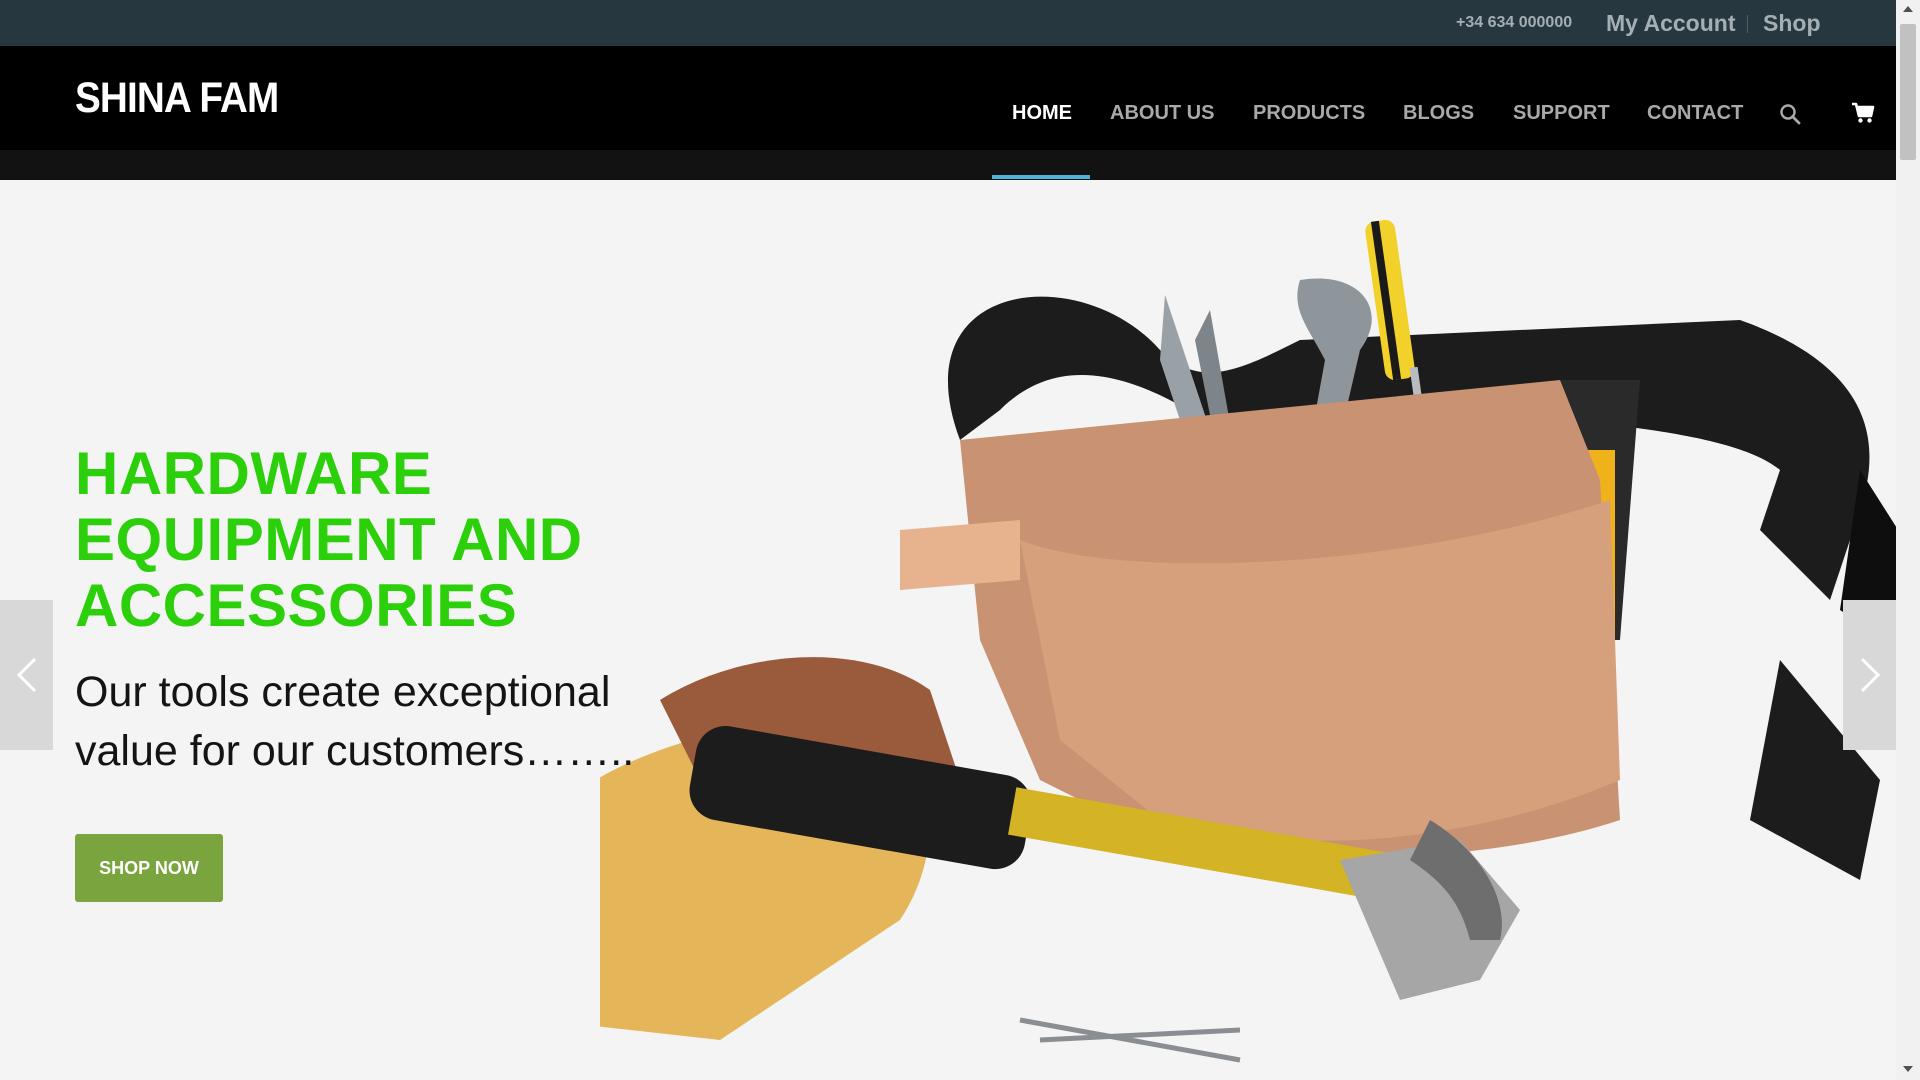  I want to click on topbar-divider, so click(1747, 24).